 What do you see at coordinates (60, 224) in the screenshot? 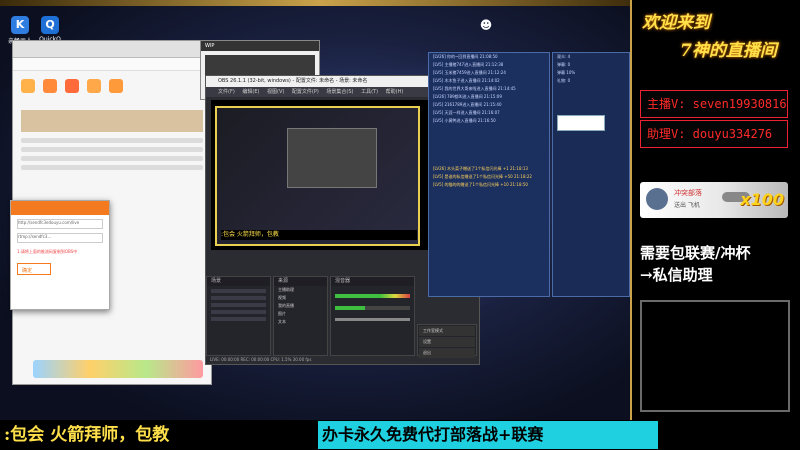
I see `server-url-field: http://sendfc3edouyu.com/live` at bounding box center [60, 224].